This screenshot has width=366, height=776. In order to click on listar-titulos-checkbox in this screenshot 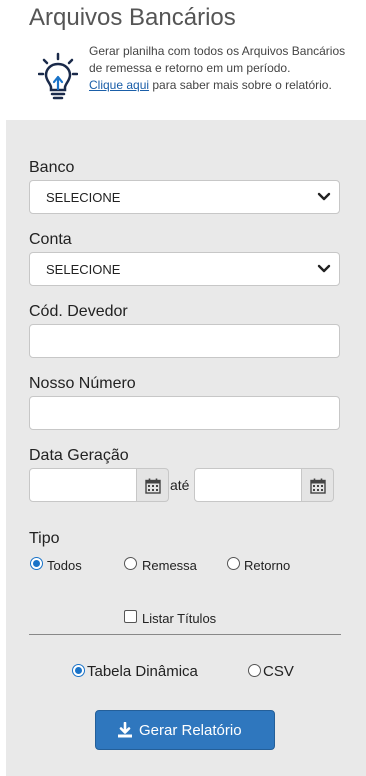, I will do `click(130, 616)`.